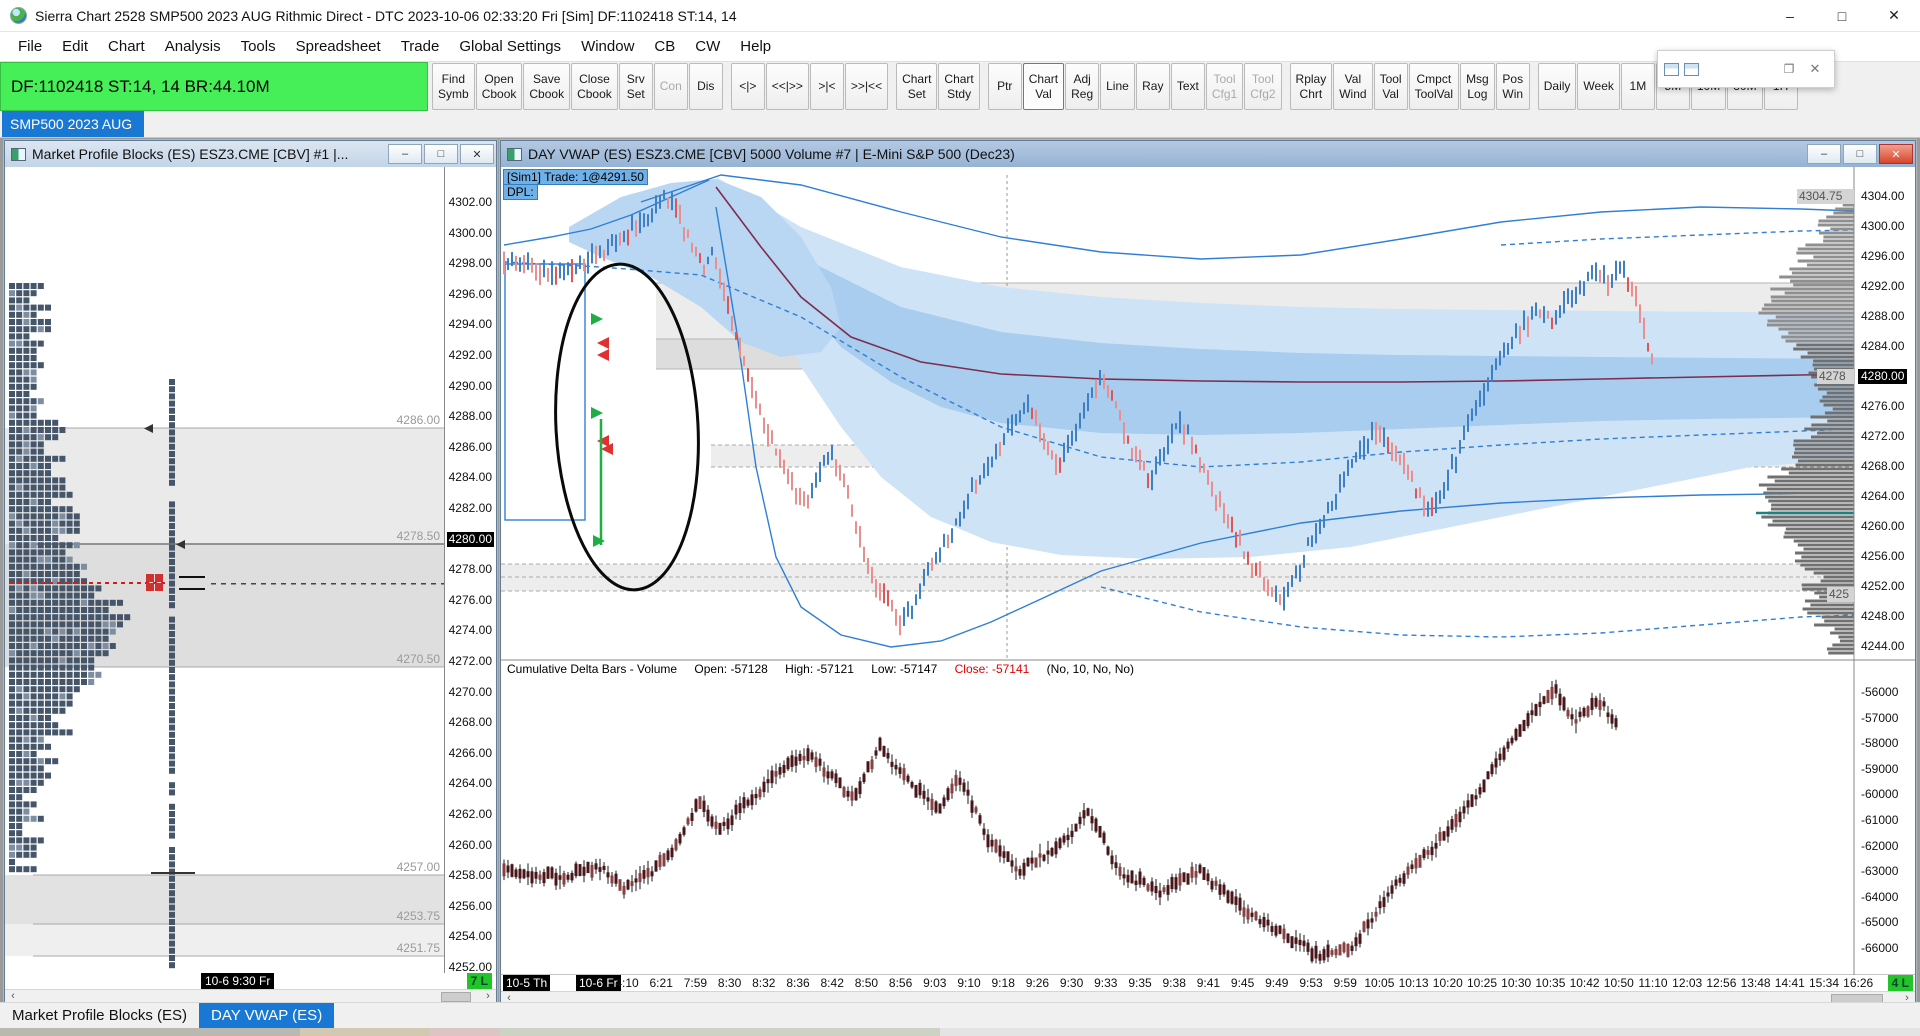 The height and width of the screenshot is (1036, 1920). What do you see at coordinates (18, 15) in the screenshot?
I see `app-icon` at bounding box center [18, 15].